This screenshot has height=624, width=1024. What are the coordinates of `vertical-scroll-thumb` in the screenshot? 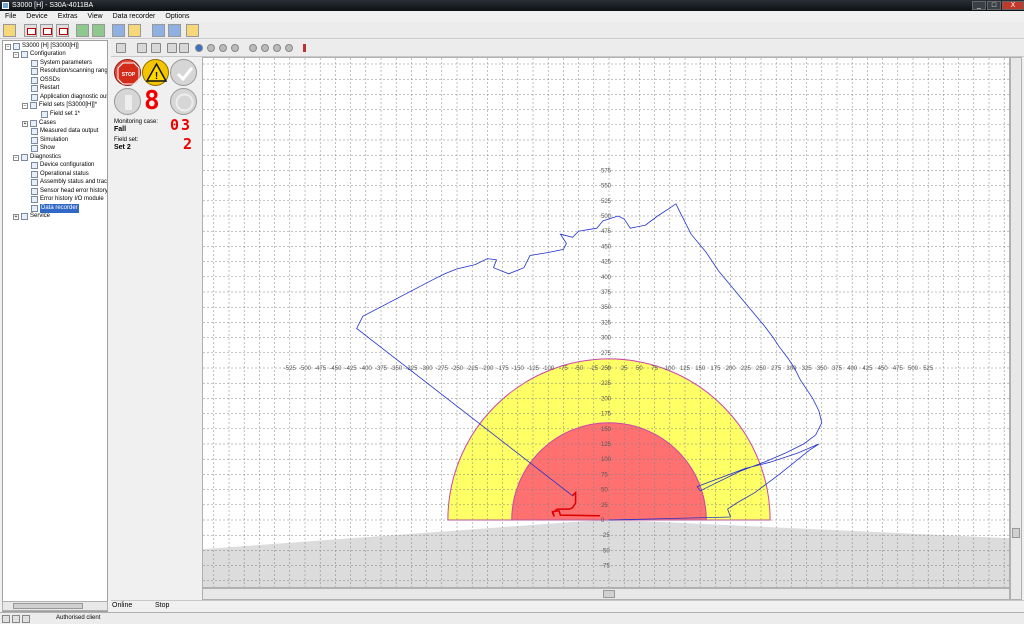 It's located at (1016, 533).